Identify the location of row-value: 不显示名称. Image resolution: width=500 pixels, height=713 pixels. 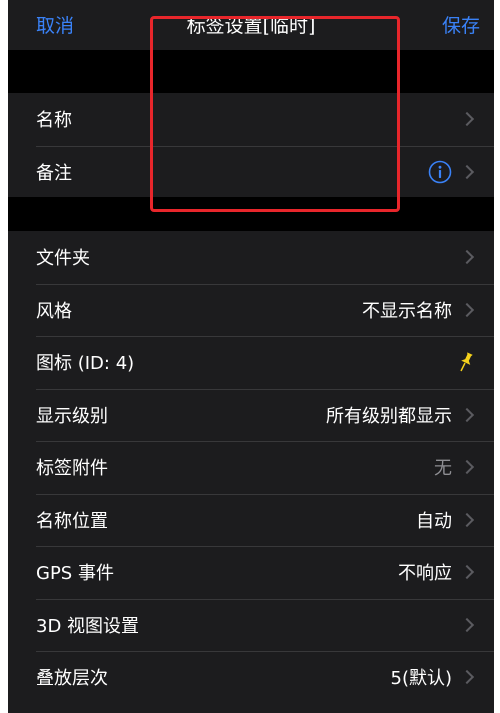
(407, 311).